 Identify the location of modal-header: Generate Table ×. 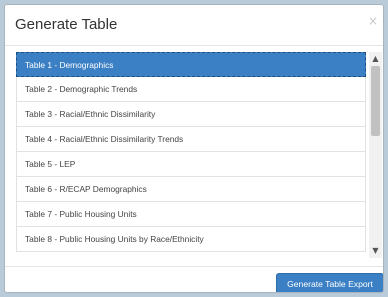
(194, 25).